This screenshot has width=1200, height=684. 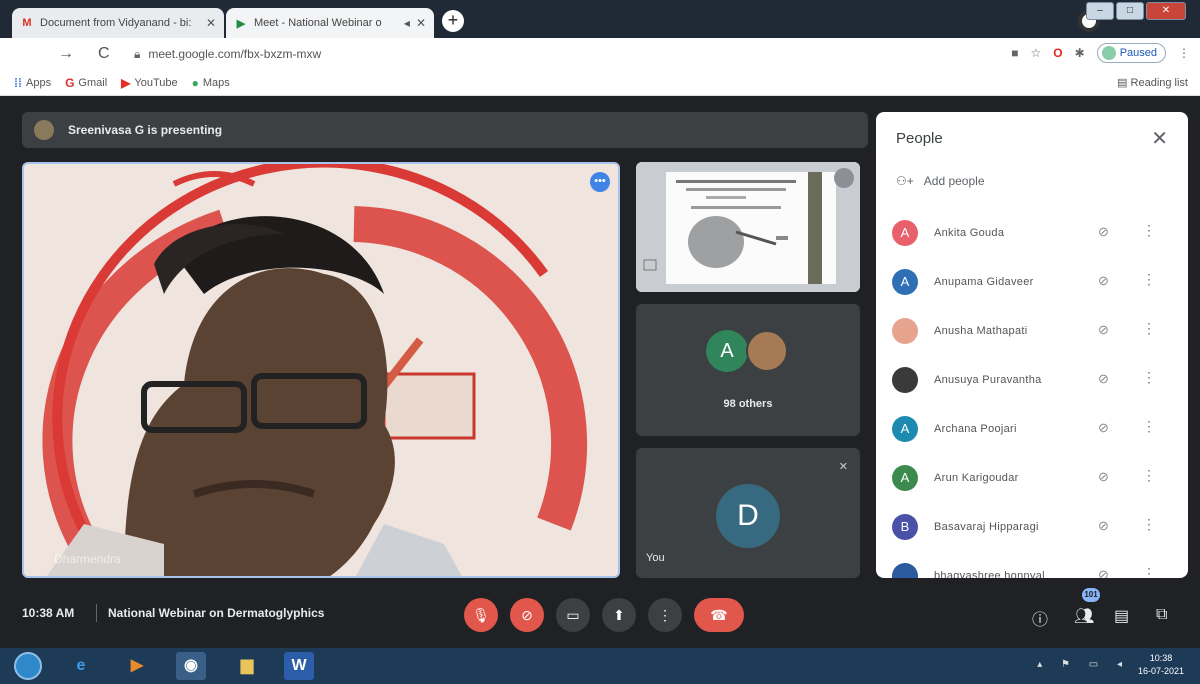 What do you see at coordinates (748, 370) in the screenshot?
I see `others-tile: A 98 others` at bounding box center [748, 370].